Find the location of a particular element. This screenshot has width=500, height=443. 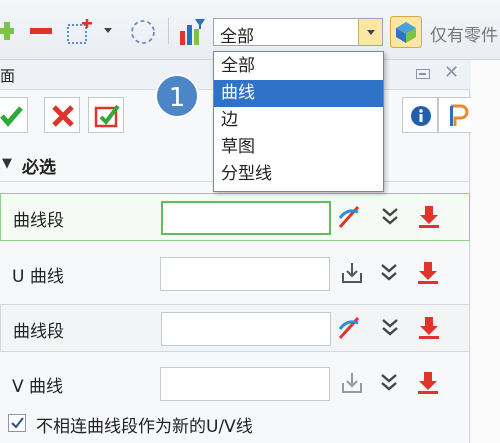

check-icon is located at coordinates (11, 116).